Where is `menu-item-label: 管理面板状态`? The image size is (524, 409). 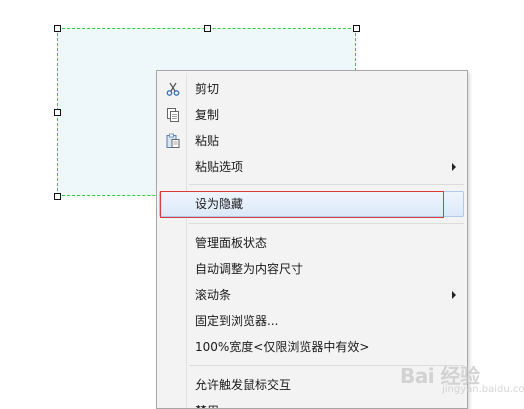 menu-item-label: 管理面板状态 is located at coordinates (231, 243).